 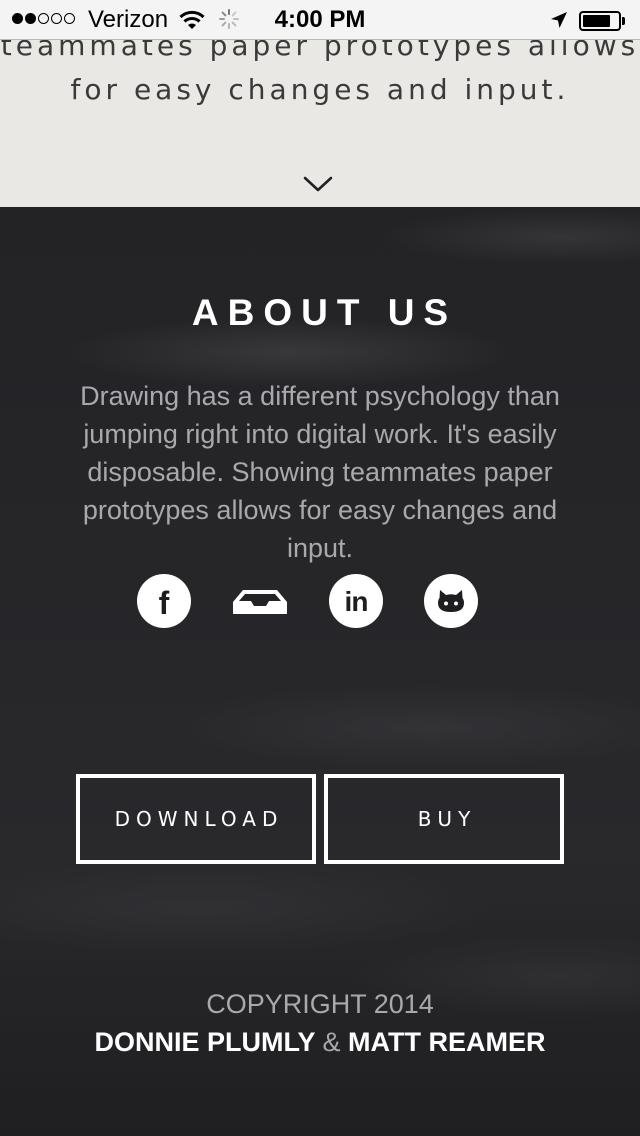 I want to click on battery-tip, so click(x=623, y=21).